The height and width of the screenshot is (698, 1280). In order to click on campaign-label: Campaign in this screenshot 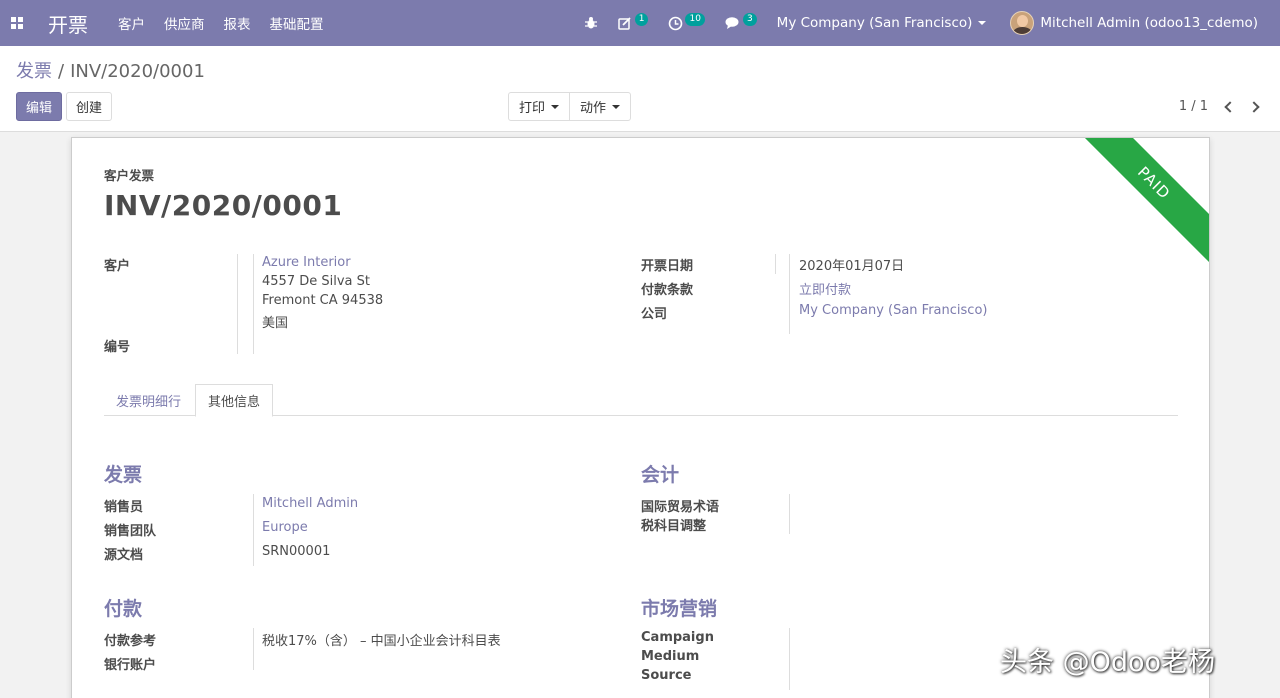, I will do `click(677, 637)`.